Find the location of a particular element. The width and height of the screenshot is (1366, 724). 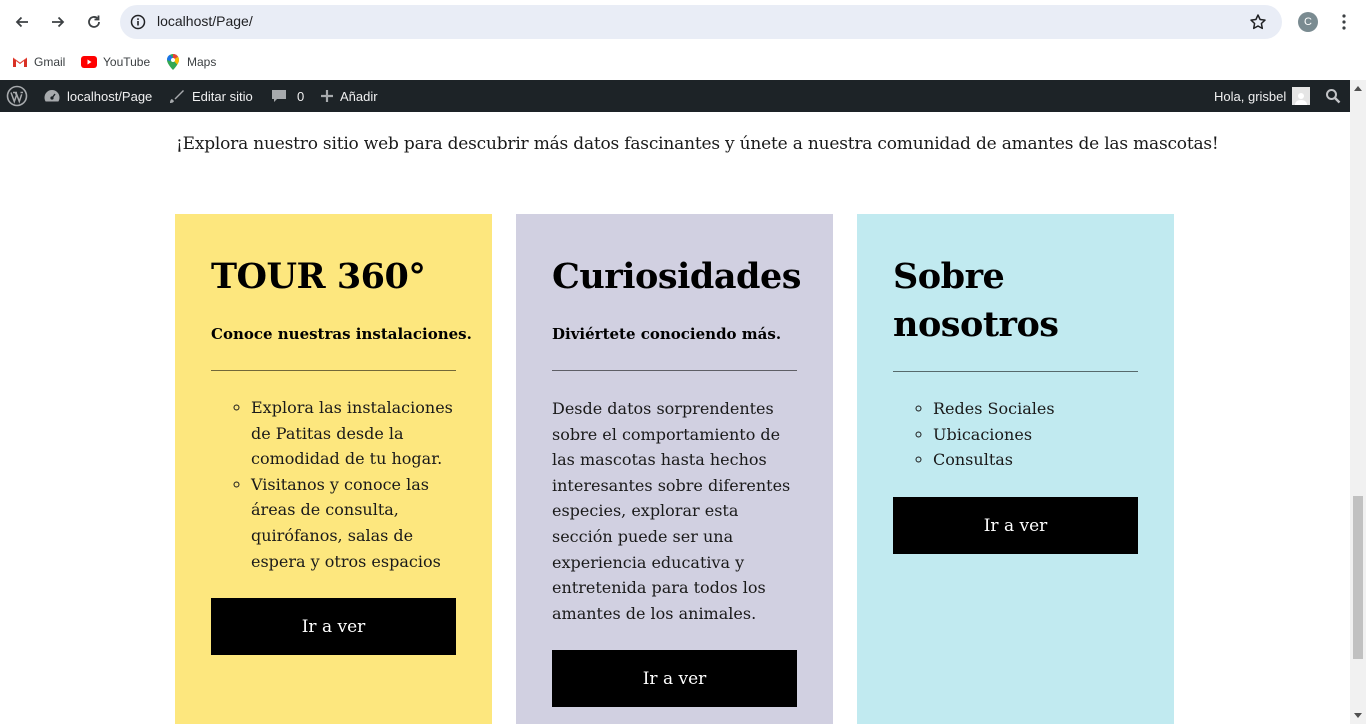

search-button is located at coordinates (1333, 96).